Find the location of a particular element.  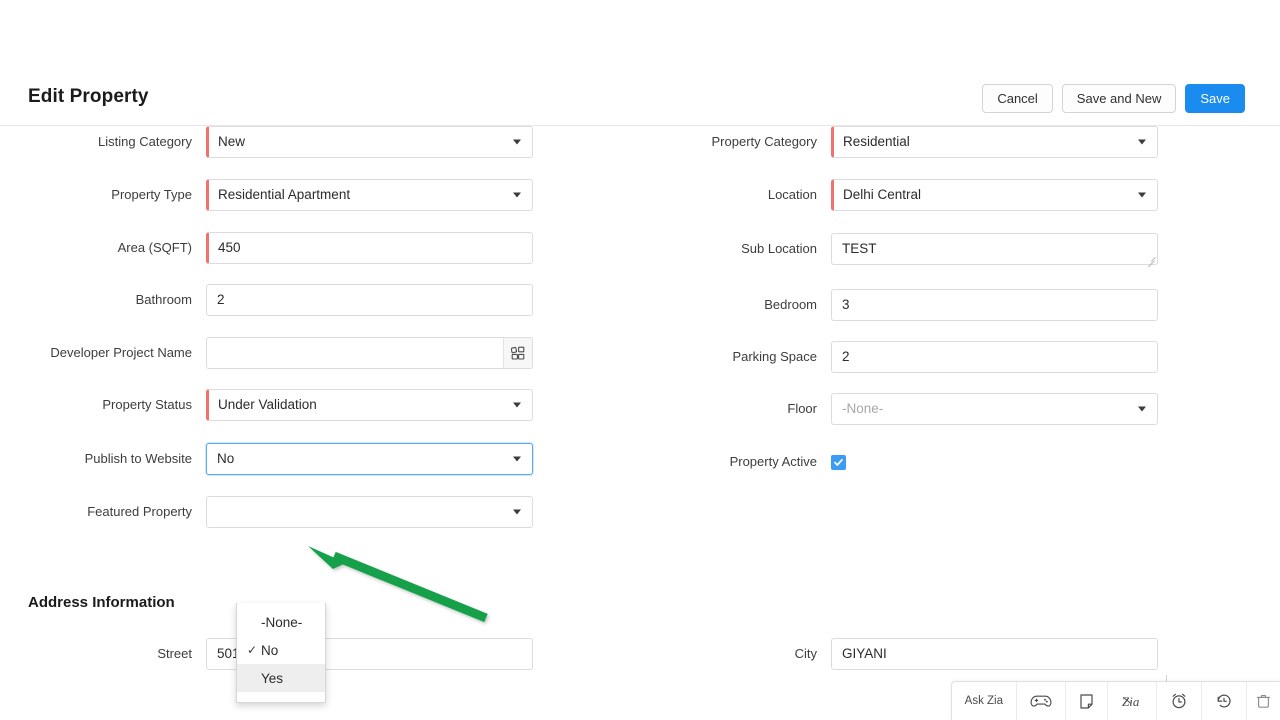

developer-project-name-input is located at coordinates (369, 353).